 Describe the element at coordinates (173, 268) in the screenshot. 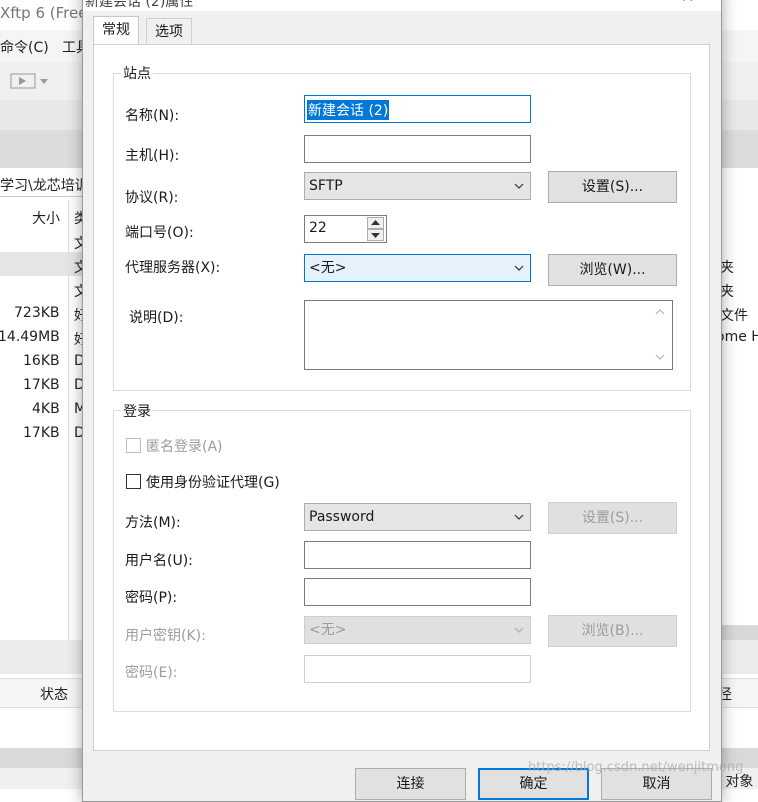

I see `proxy-label: 代理服务器(X):` at that location.